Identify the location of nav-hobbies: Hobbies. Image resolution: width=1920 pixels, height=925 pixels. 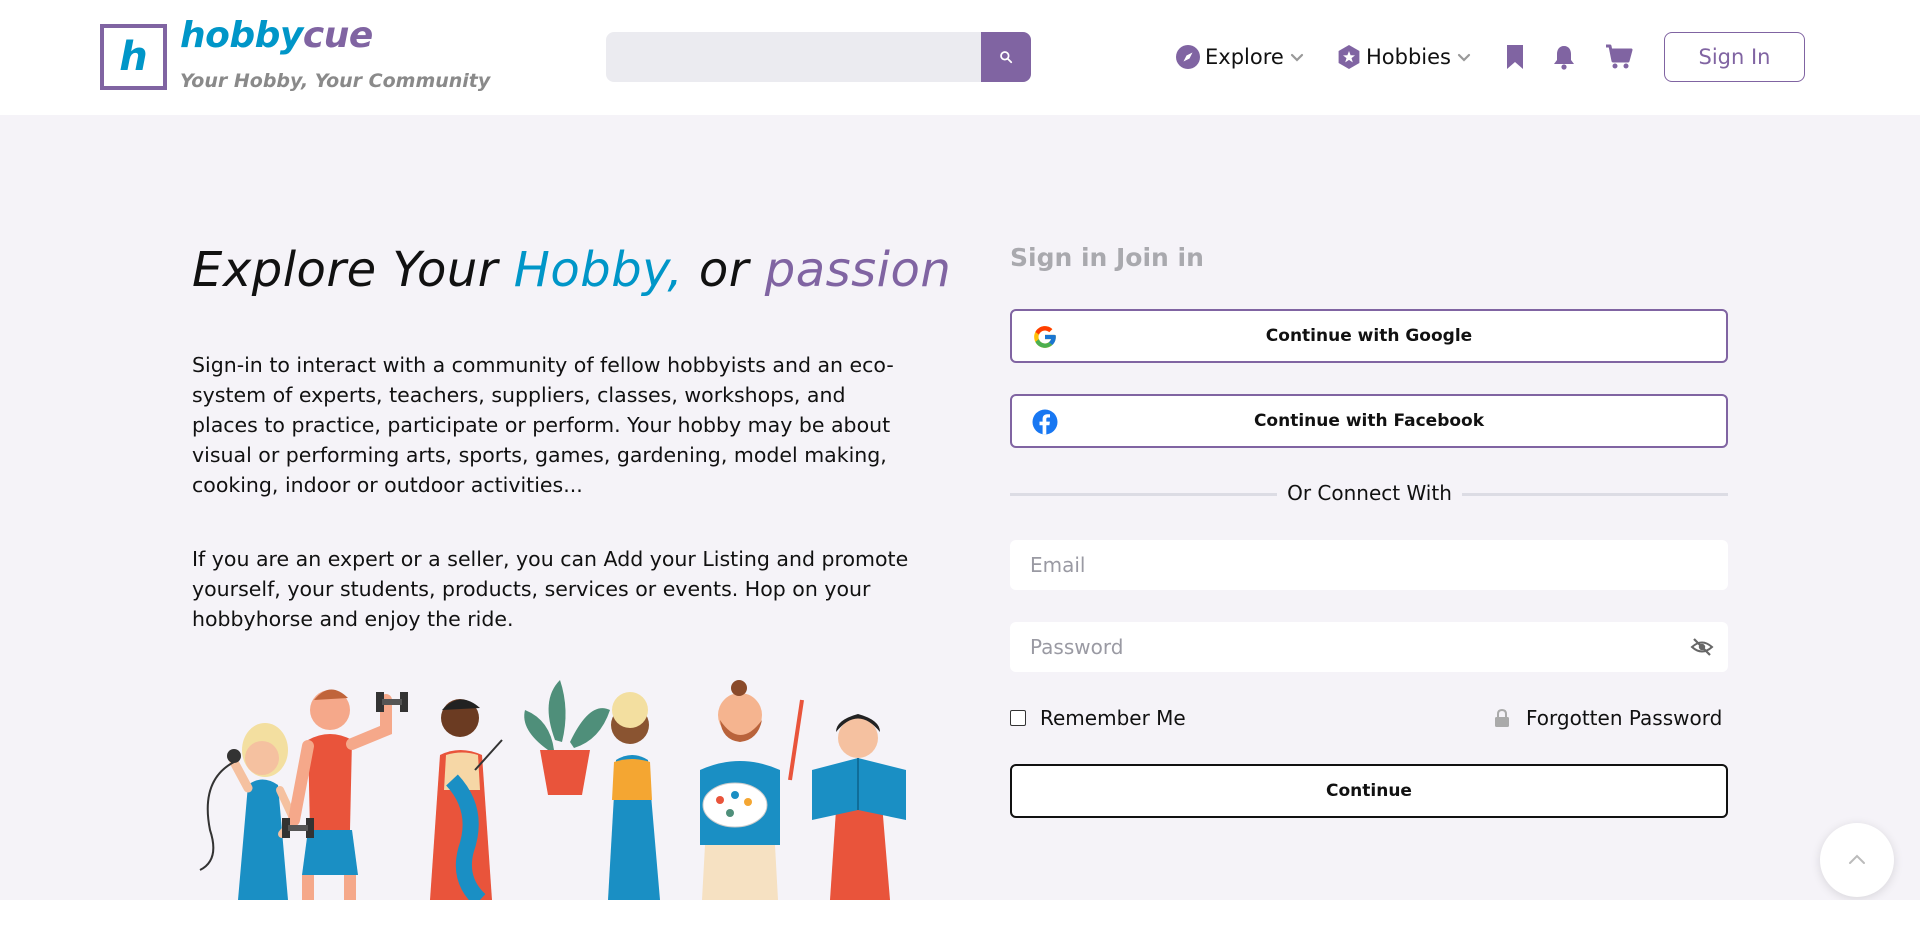
(1404, 57).